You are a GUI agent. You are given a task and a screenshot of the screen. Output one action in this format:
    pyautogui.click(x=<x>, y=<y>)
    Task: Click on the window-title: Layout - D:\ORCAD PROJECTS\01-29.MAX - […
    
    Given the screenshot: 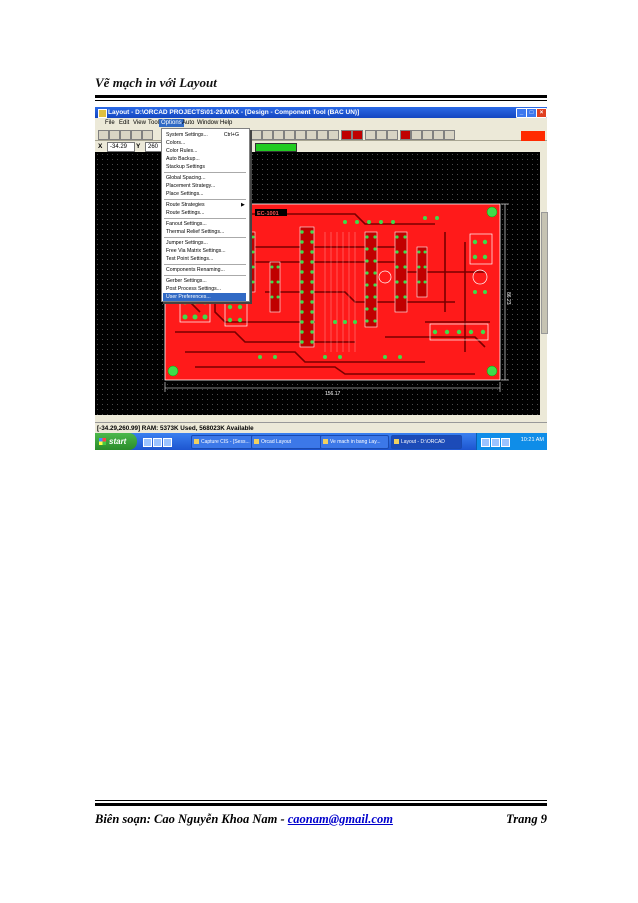 What is the action you would take?
    pyautogui.click(x=234, y=112)
    